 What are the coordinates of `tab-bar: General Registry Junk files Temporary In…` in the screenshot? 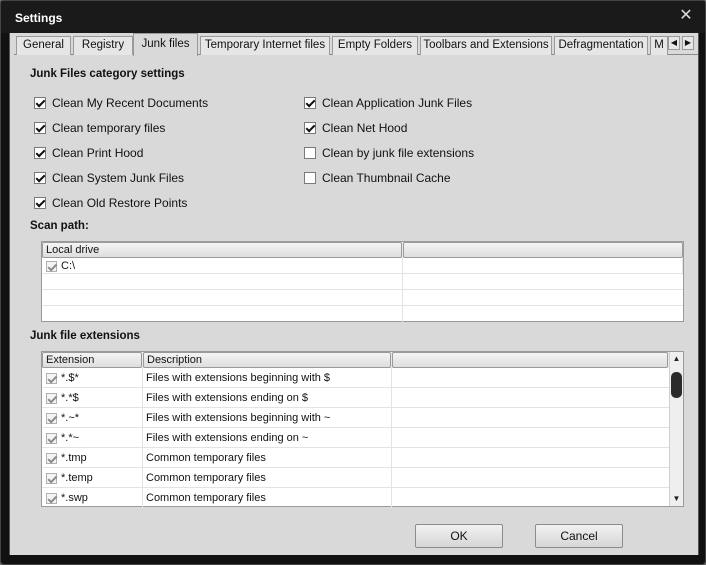 It's located at (356, 44).